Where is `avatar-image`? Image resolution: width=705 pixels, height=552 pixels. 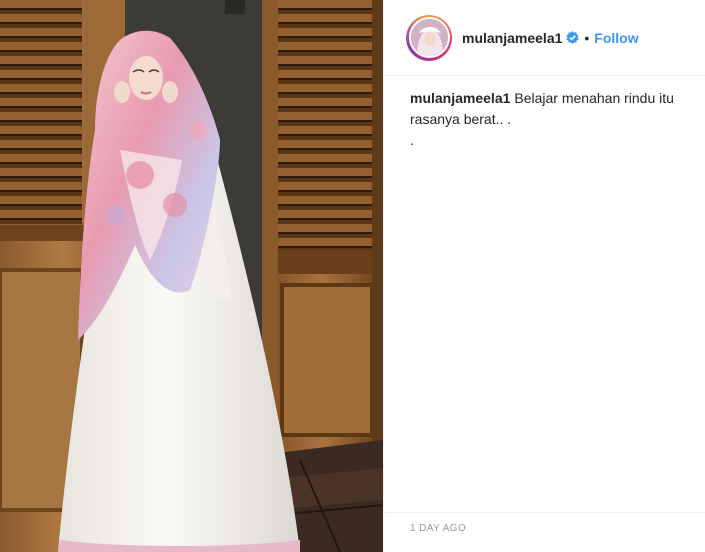 avatar-image is located at coordinates (429, 37).